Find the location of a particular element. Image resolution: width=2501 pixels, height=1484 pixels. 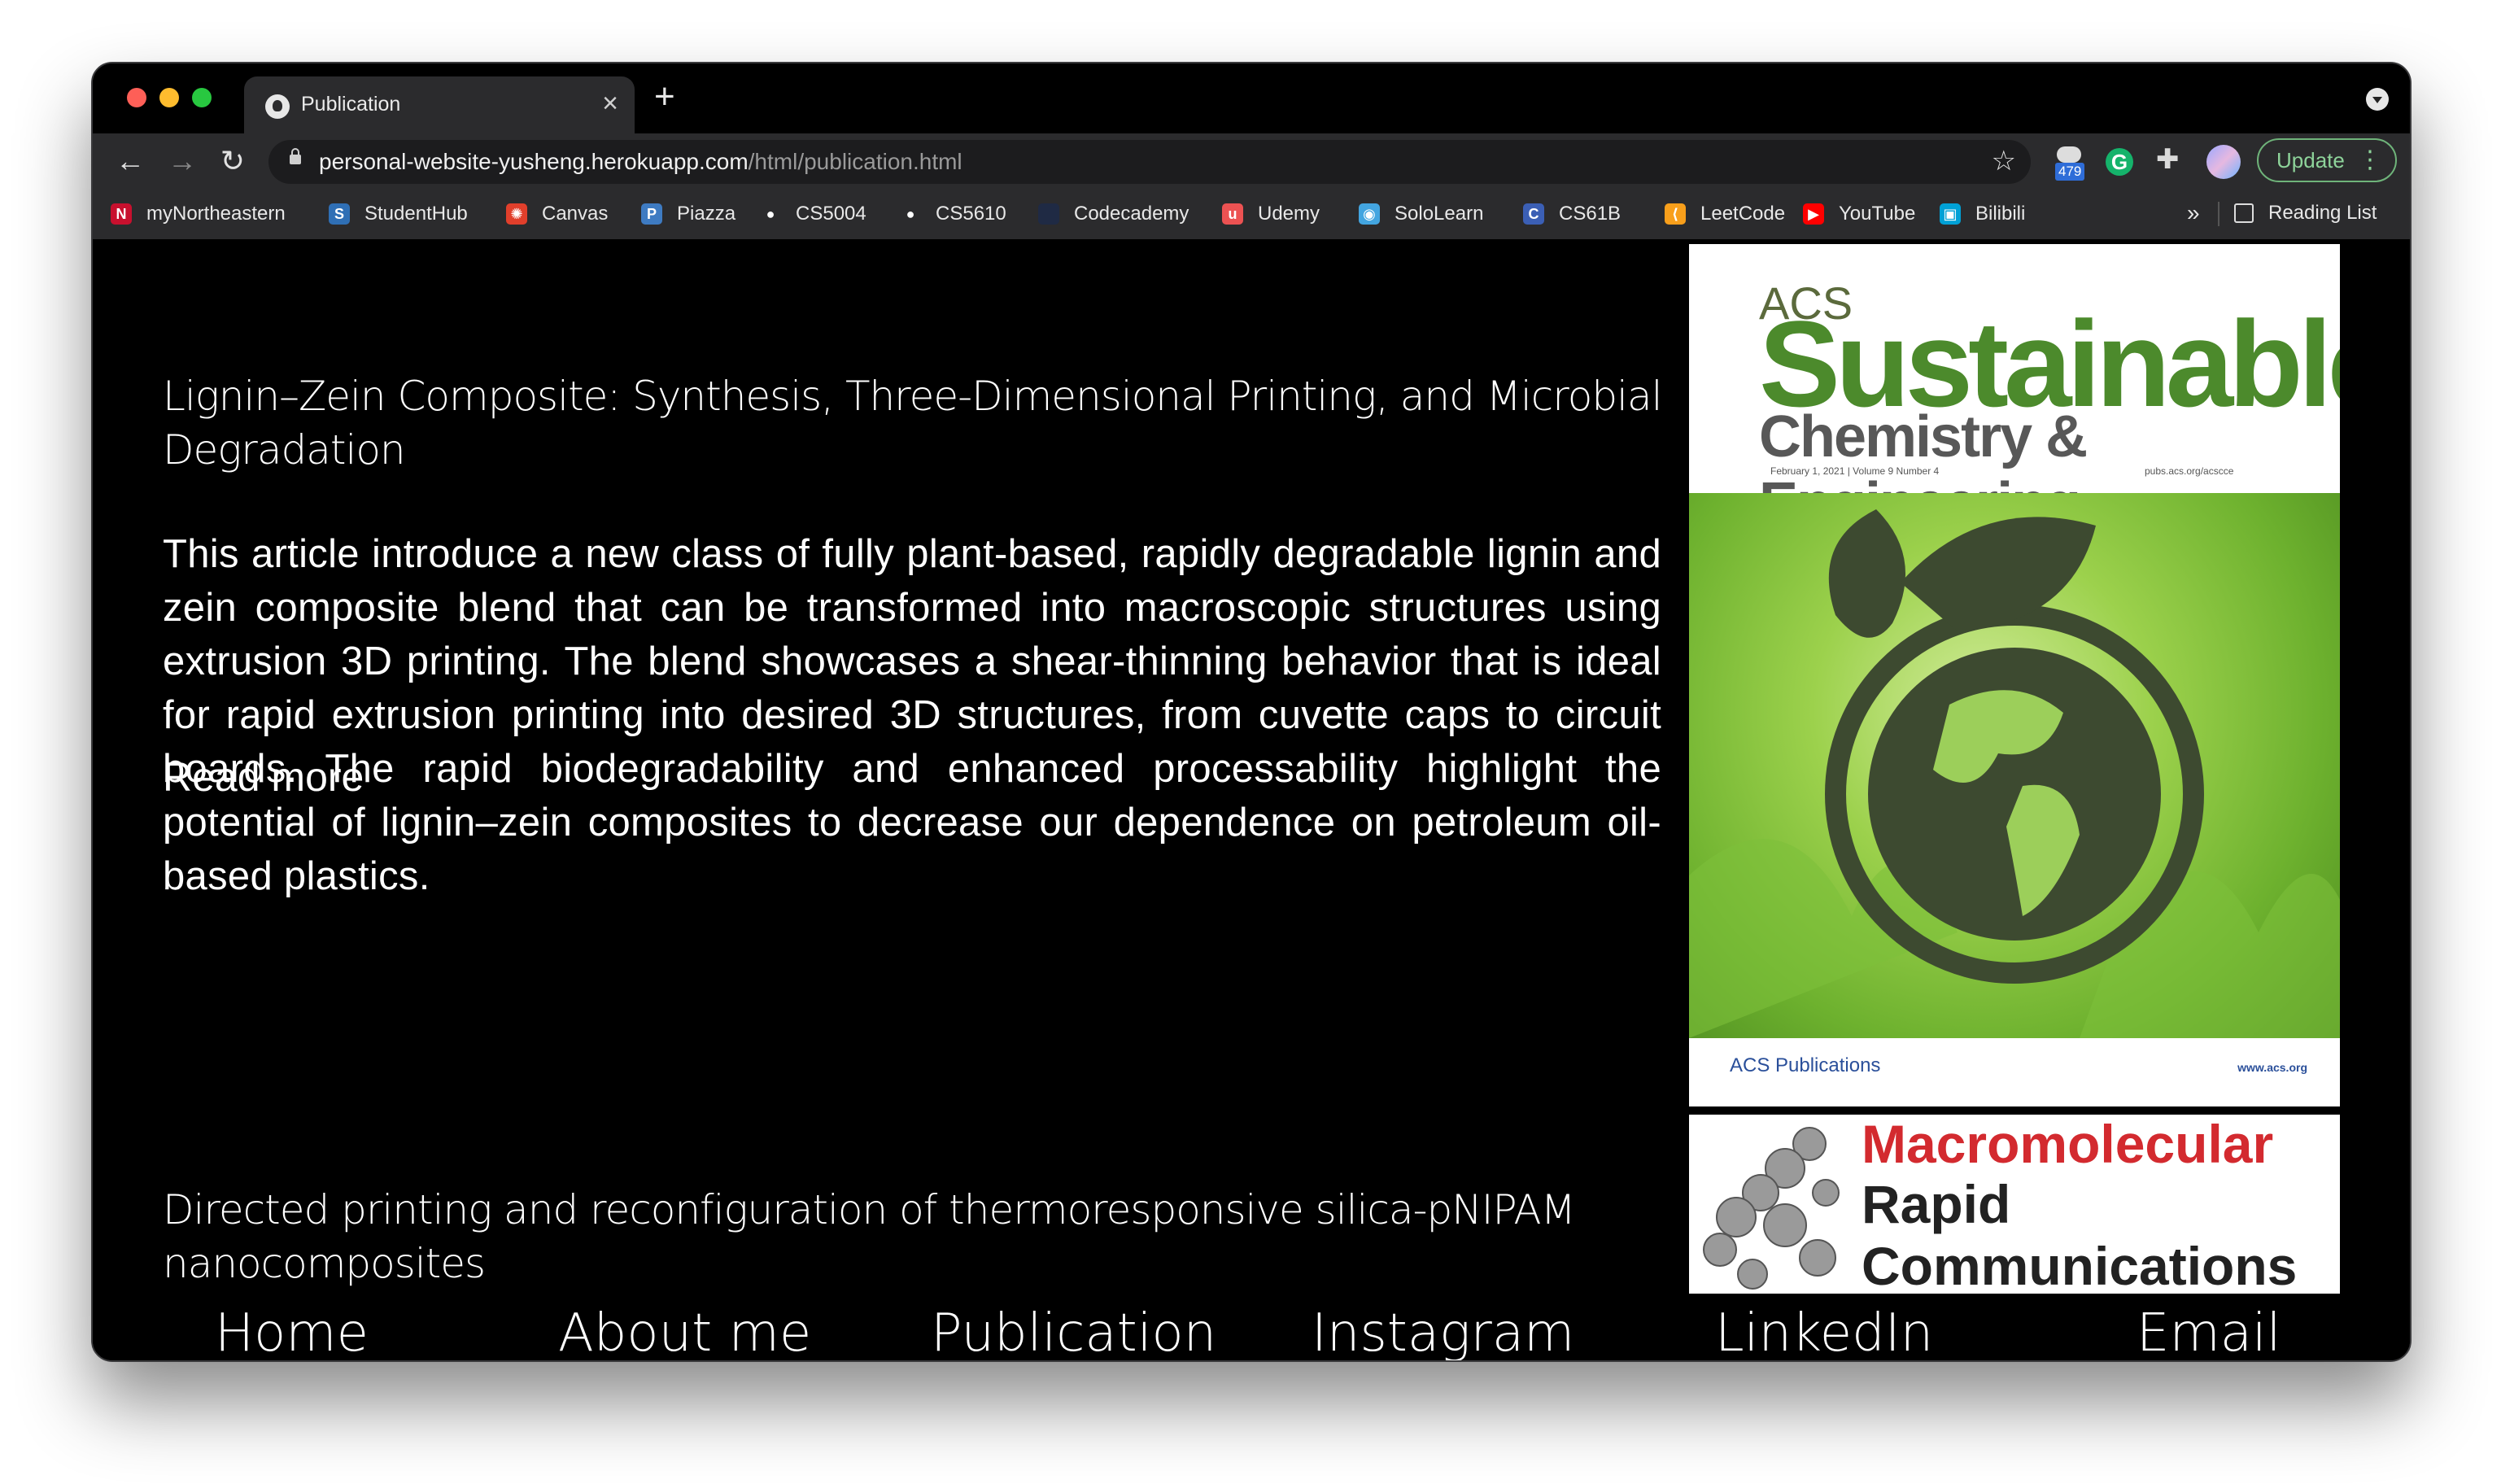

bookmark-cs5610: ● CS5610 is located at coordinates (953, 214).